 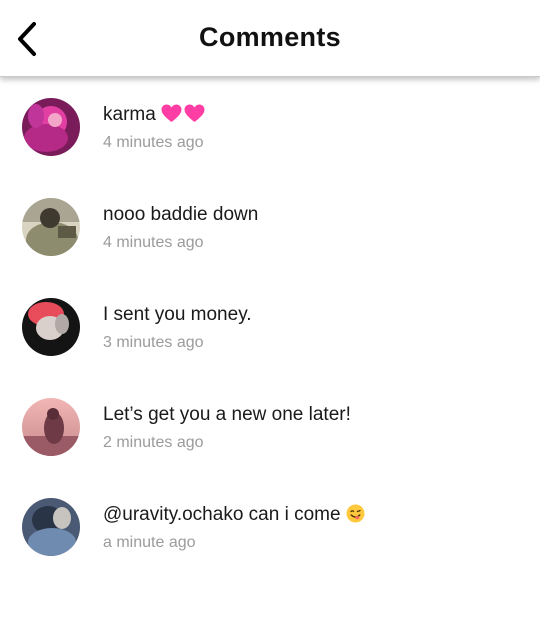 I want to click on comment-text: @uravity.ochako can i come, so click(x=235, y=516).